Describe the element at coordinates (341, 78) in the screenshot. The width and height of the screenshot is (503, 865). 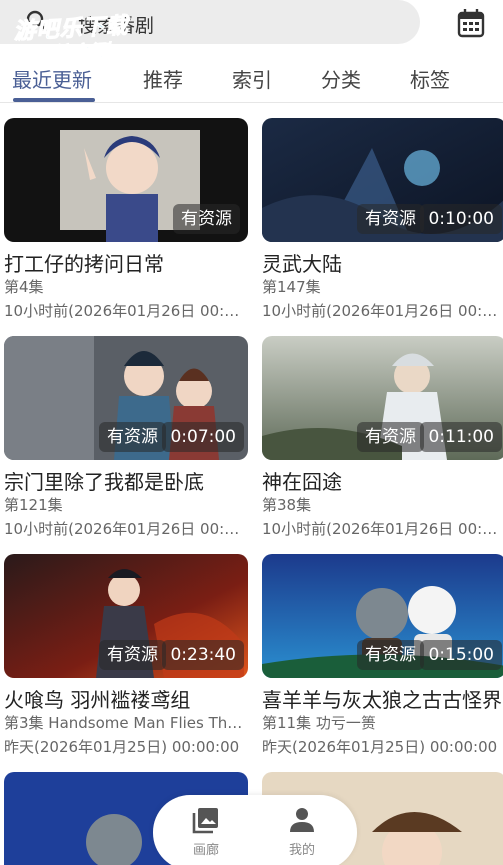
I see `tab-category: 分类` at that location.